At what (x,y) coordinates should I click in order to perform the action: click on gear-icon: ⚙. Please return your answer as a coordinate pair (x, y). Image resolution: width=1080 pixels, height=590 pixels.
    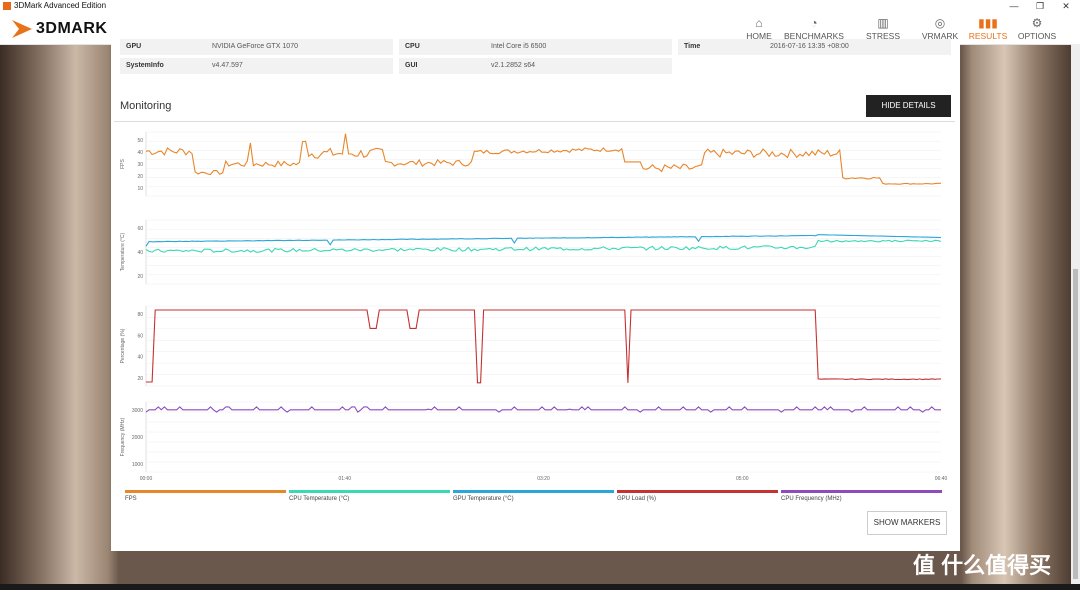
    Looking at the image, I should click on (1037, 23).